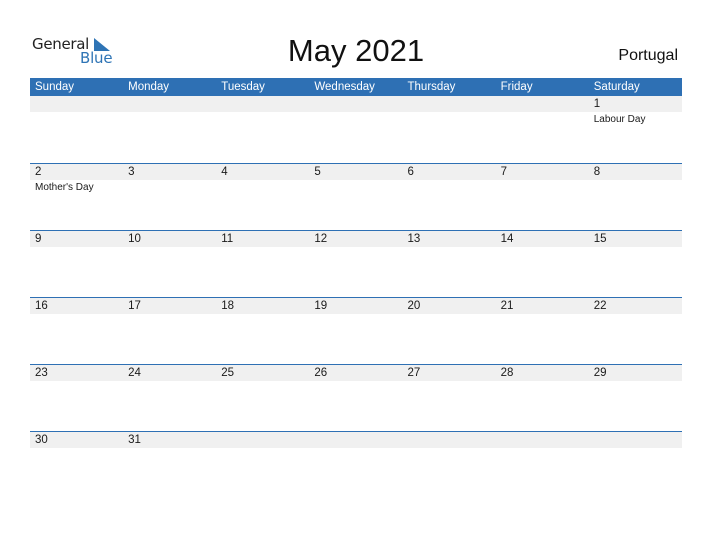 The image size is (712, 550). What do you see at coordinates (635, 111) in the screenshot?
I see `day-cell: 1 Labour Day` at bounding box center [635, 111].